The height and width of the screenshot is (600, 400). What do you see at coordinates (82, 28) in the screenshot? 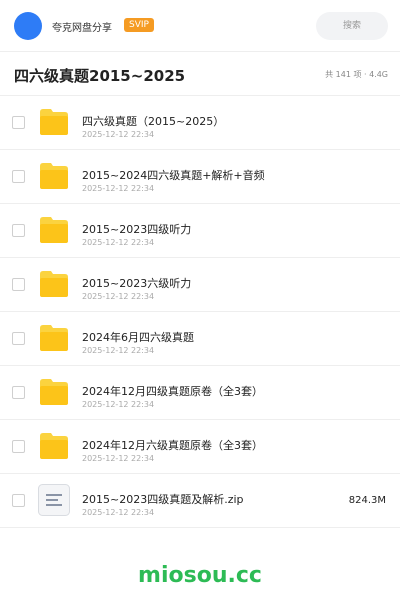
I see `user-name: 夸克网盘分享` at bounding box center [82, 28].